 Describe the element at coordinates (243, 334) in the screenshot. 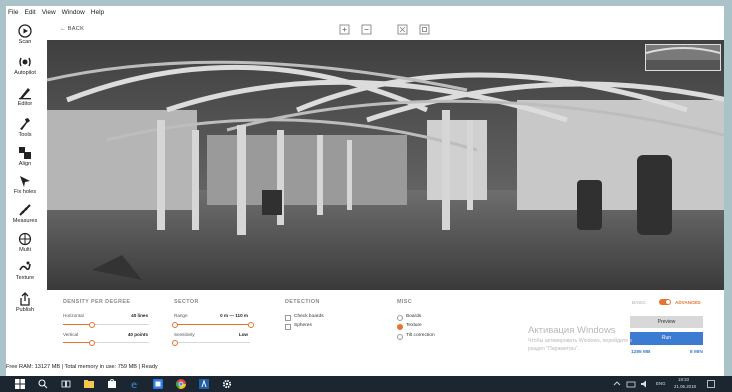

I see `sensitivity-value: Low` at that location.